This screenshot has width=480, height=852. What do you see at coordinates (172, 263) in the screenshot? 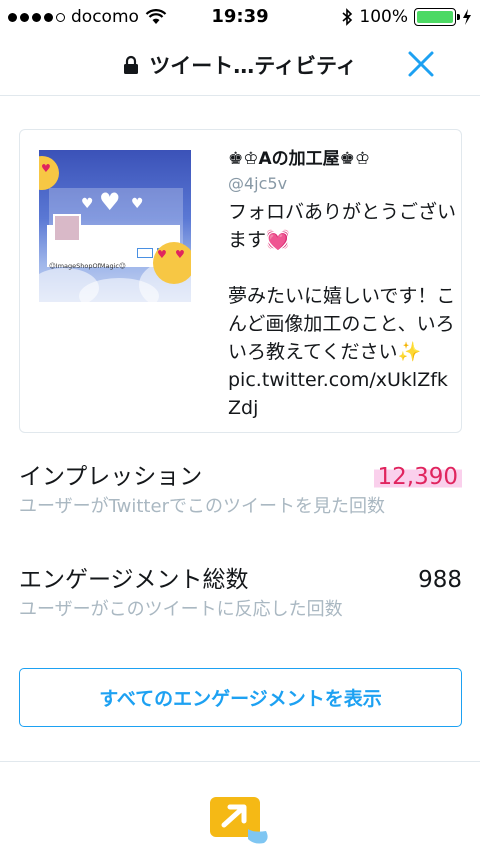
I see `heart-eyes-emoji-icon: ♥ ♥` at bounding box center [172, 263].